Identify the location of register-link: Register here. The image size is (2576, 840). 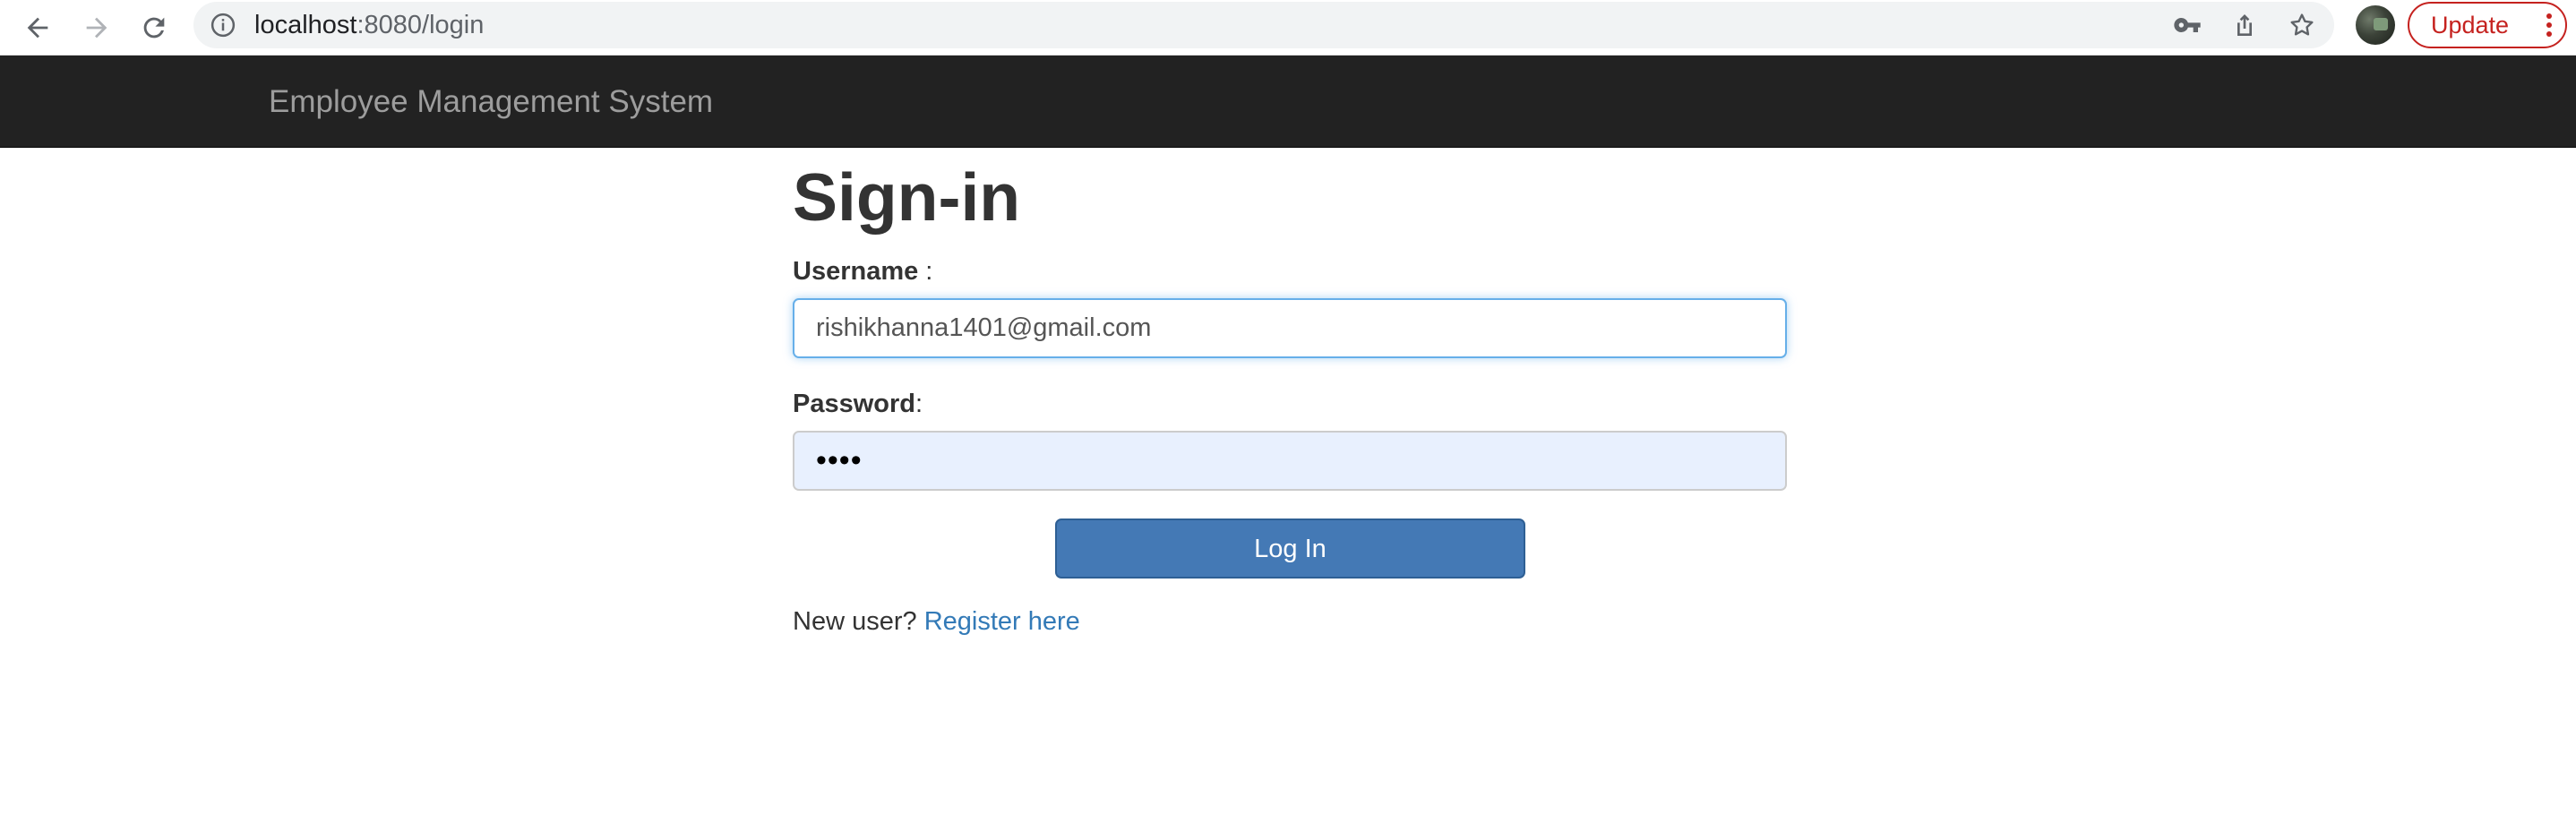
(1002, 621).